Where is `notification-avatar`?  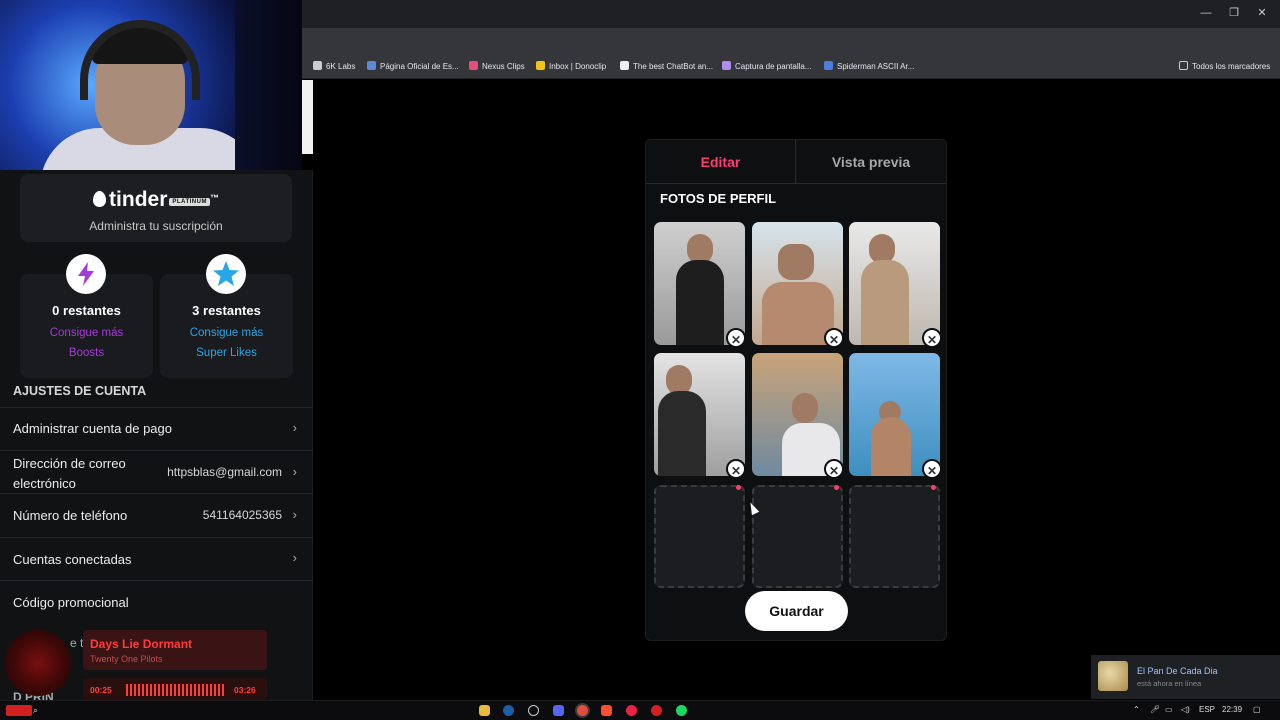
notification-avatar is located at coordinates (1113, 676).